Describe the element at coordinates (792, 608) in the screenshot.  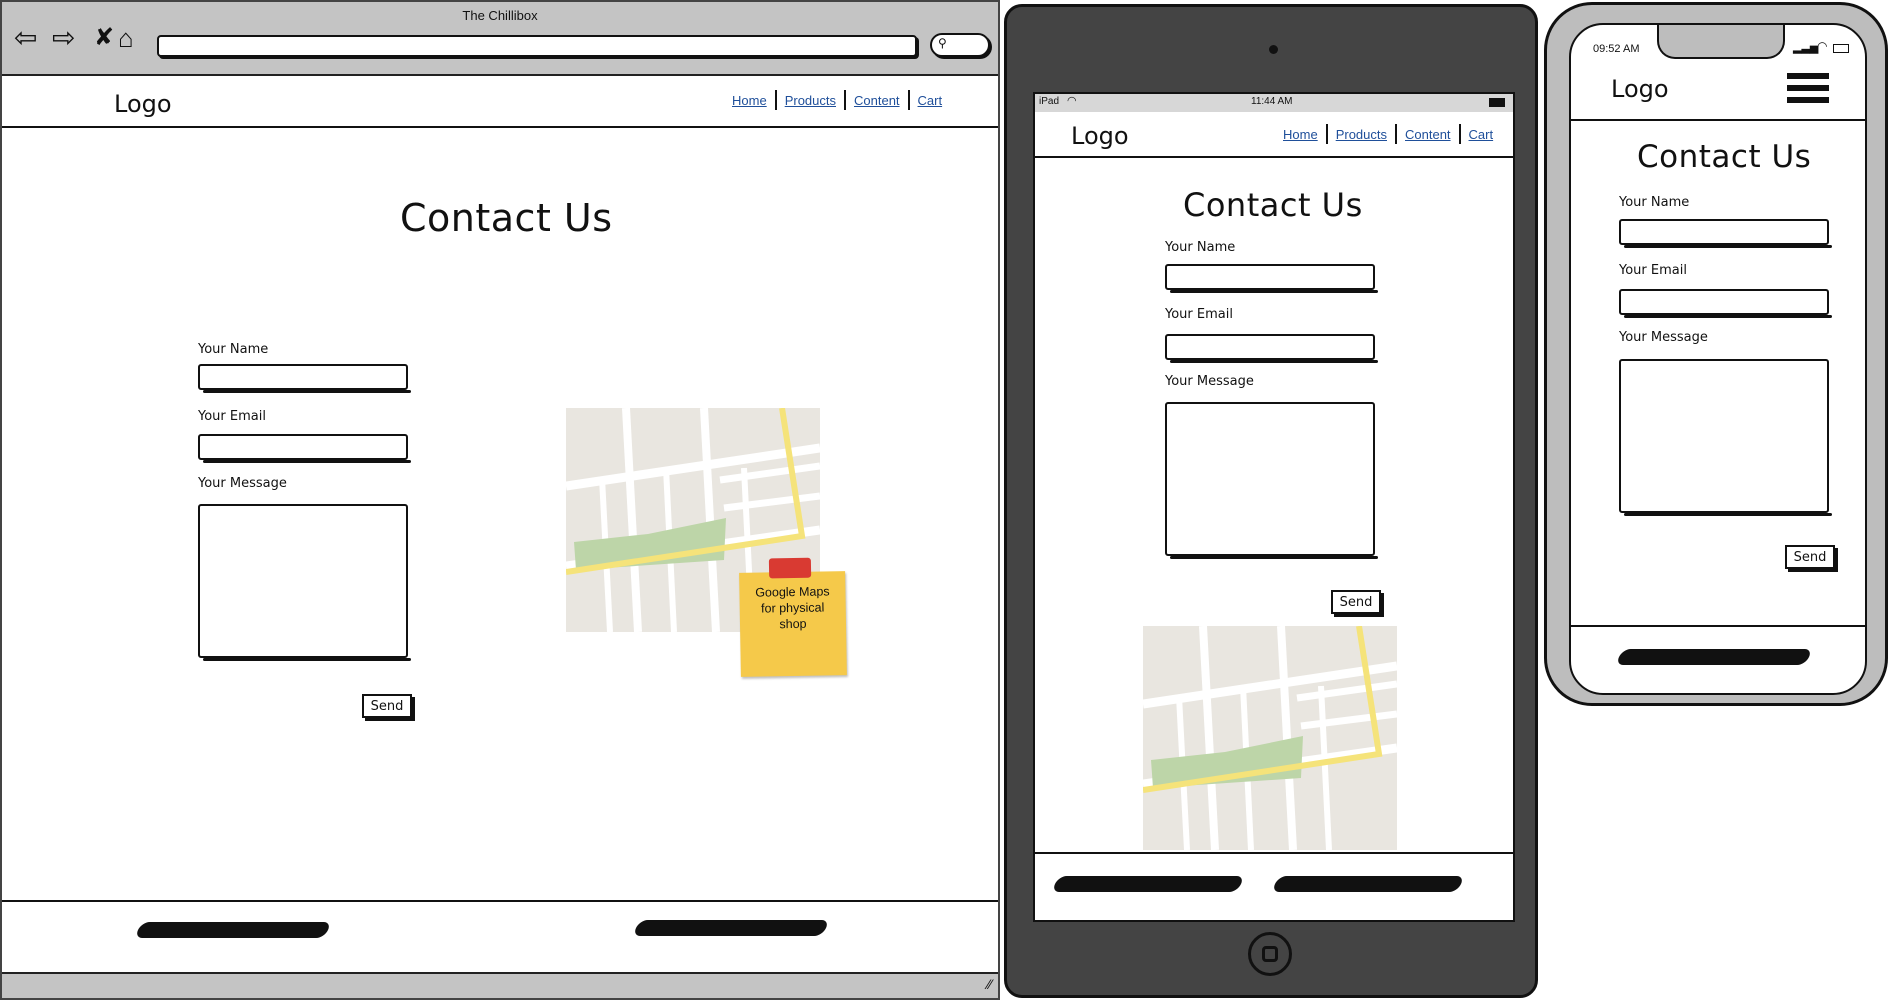
I see `sticky-note-text: Google Maps for physical shop` at that location.